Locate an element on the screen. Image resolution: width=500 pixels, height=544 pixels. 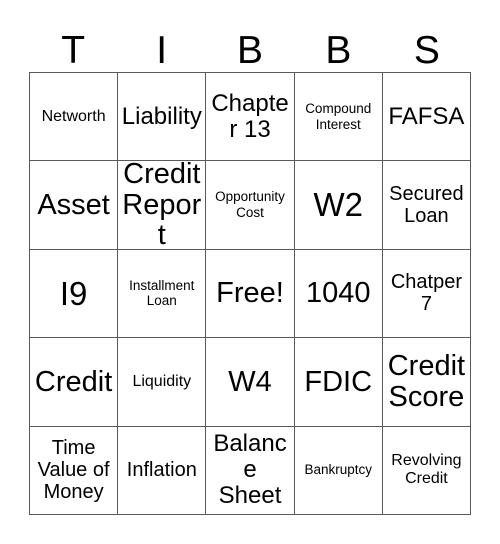
bingo-cell-label: FAFSA is located at coordinates (426, 116).